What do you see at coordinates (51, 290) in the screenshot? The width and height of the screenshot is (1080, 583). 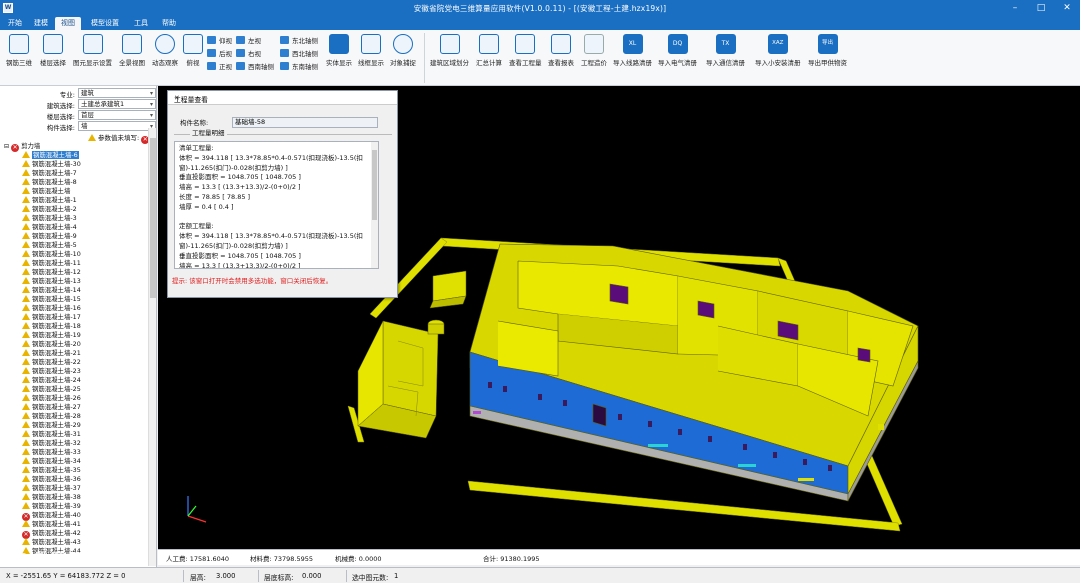 I see `tree-item: 钢筋混凝土墙-14` at bounding box center [51, 290].